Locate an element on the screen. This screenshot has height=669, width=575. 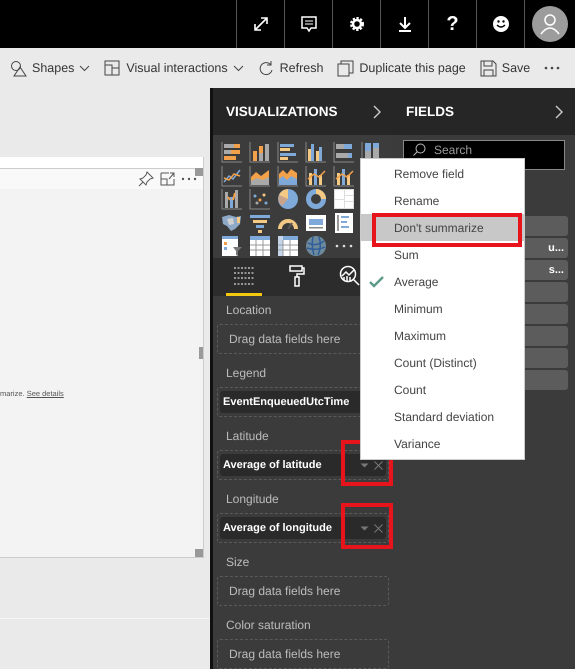
duplicate-button: Duplicate this page is located at coordinates (401, 68).